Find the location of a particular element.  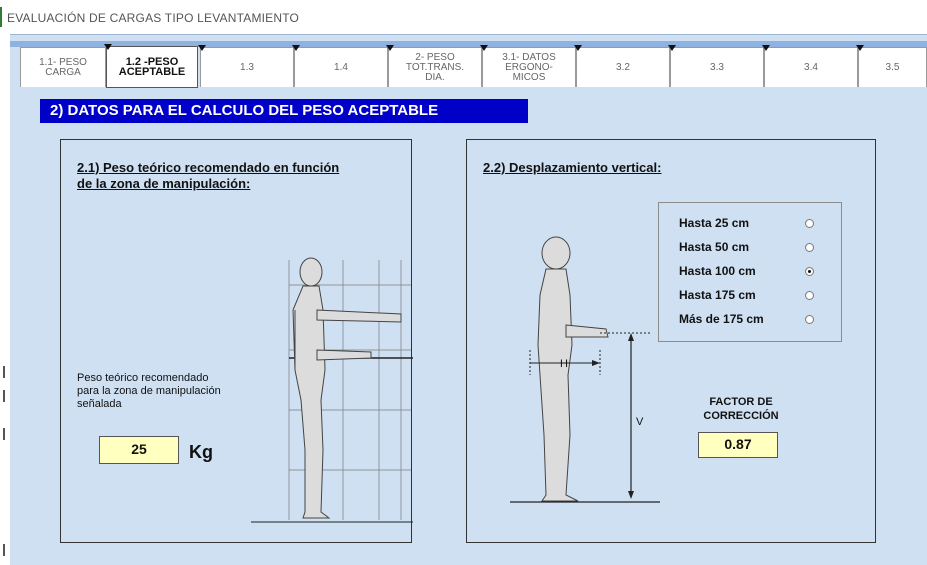

tab-label: 3.4 is located at coordinates (811, 67).